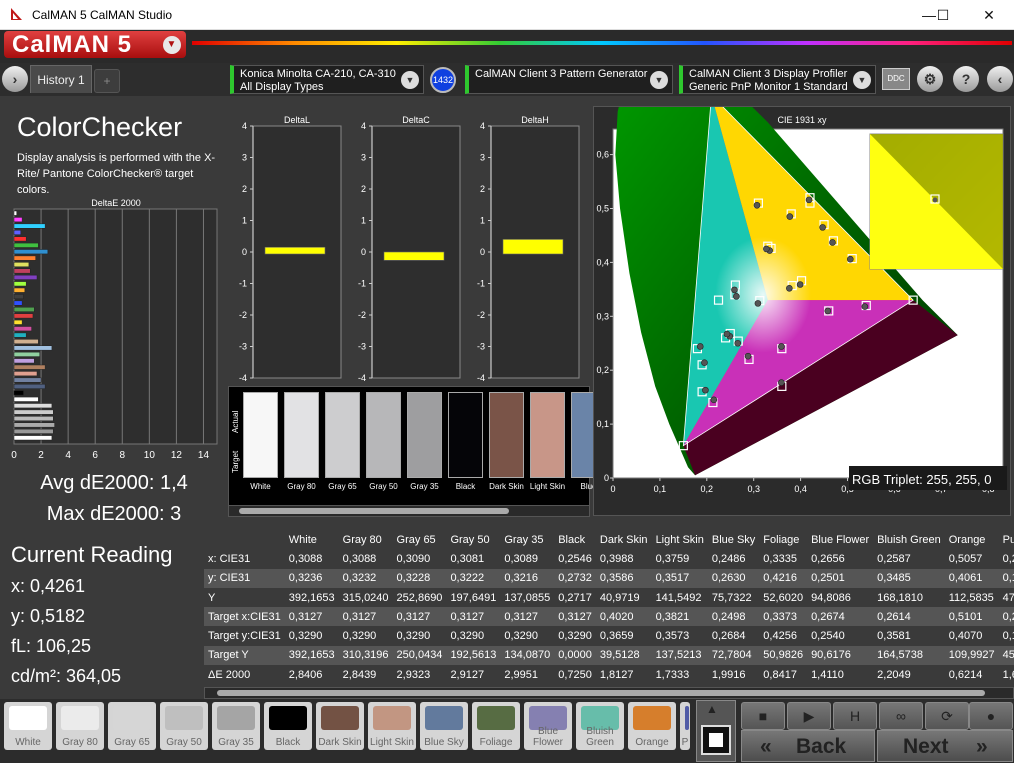 This screenshot has height=763, width=1014. What do you see at coordinates (444, 726) in the screenshot?
I see `patch-button: Blue Sky` at bounding box center [444, 726].